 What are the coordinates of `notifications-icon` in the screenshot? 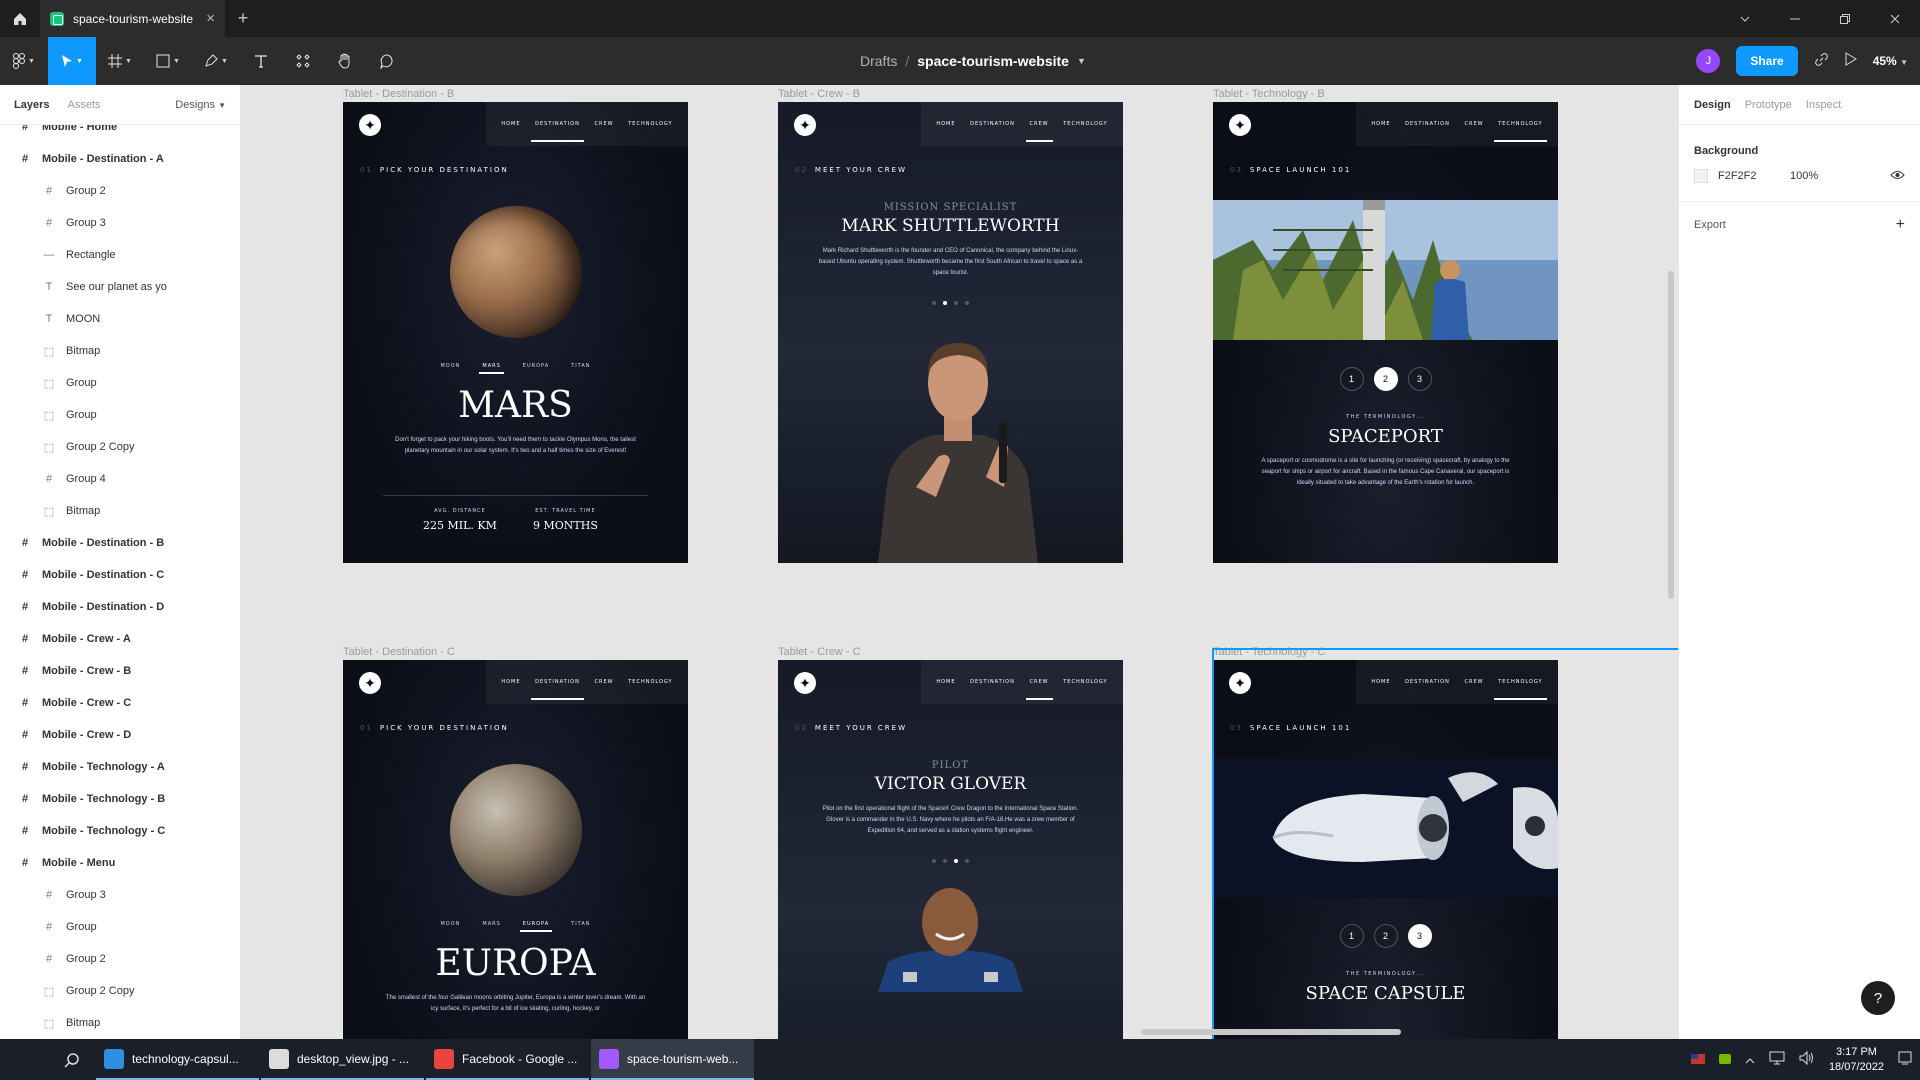 It's located at (1905, 1059).